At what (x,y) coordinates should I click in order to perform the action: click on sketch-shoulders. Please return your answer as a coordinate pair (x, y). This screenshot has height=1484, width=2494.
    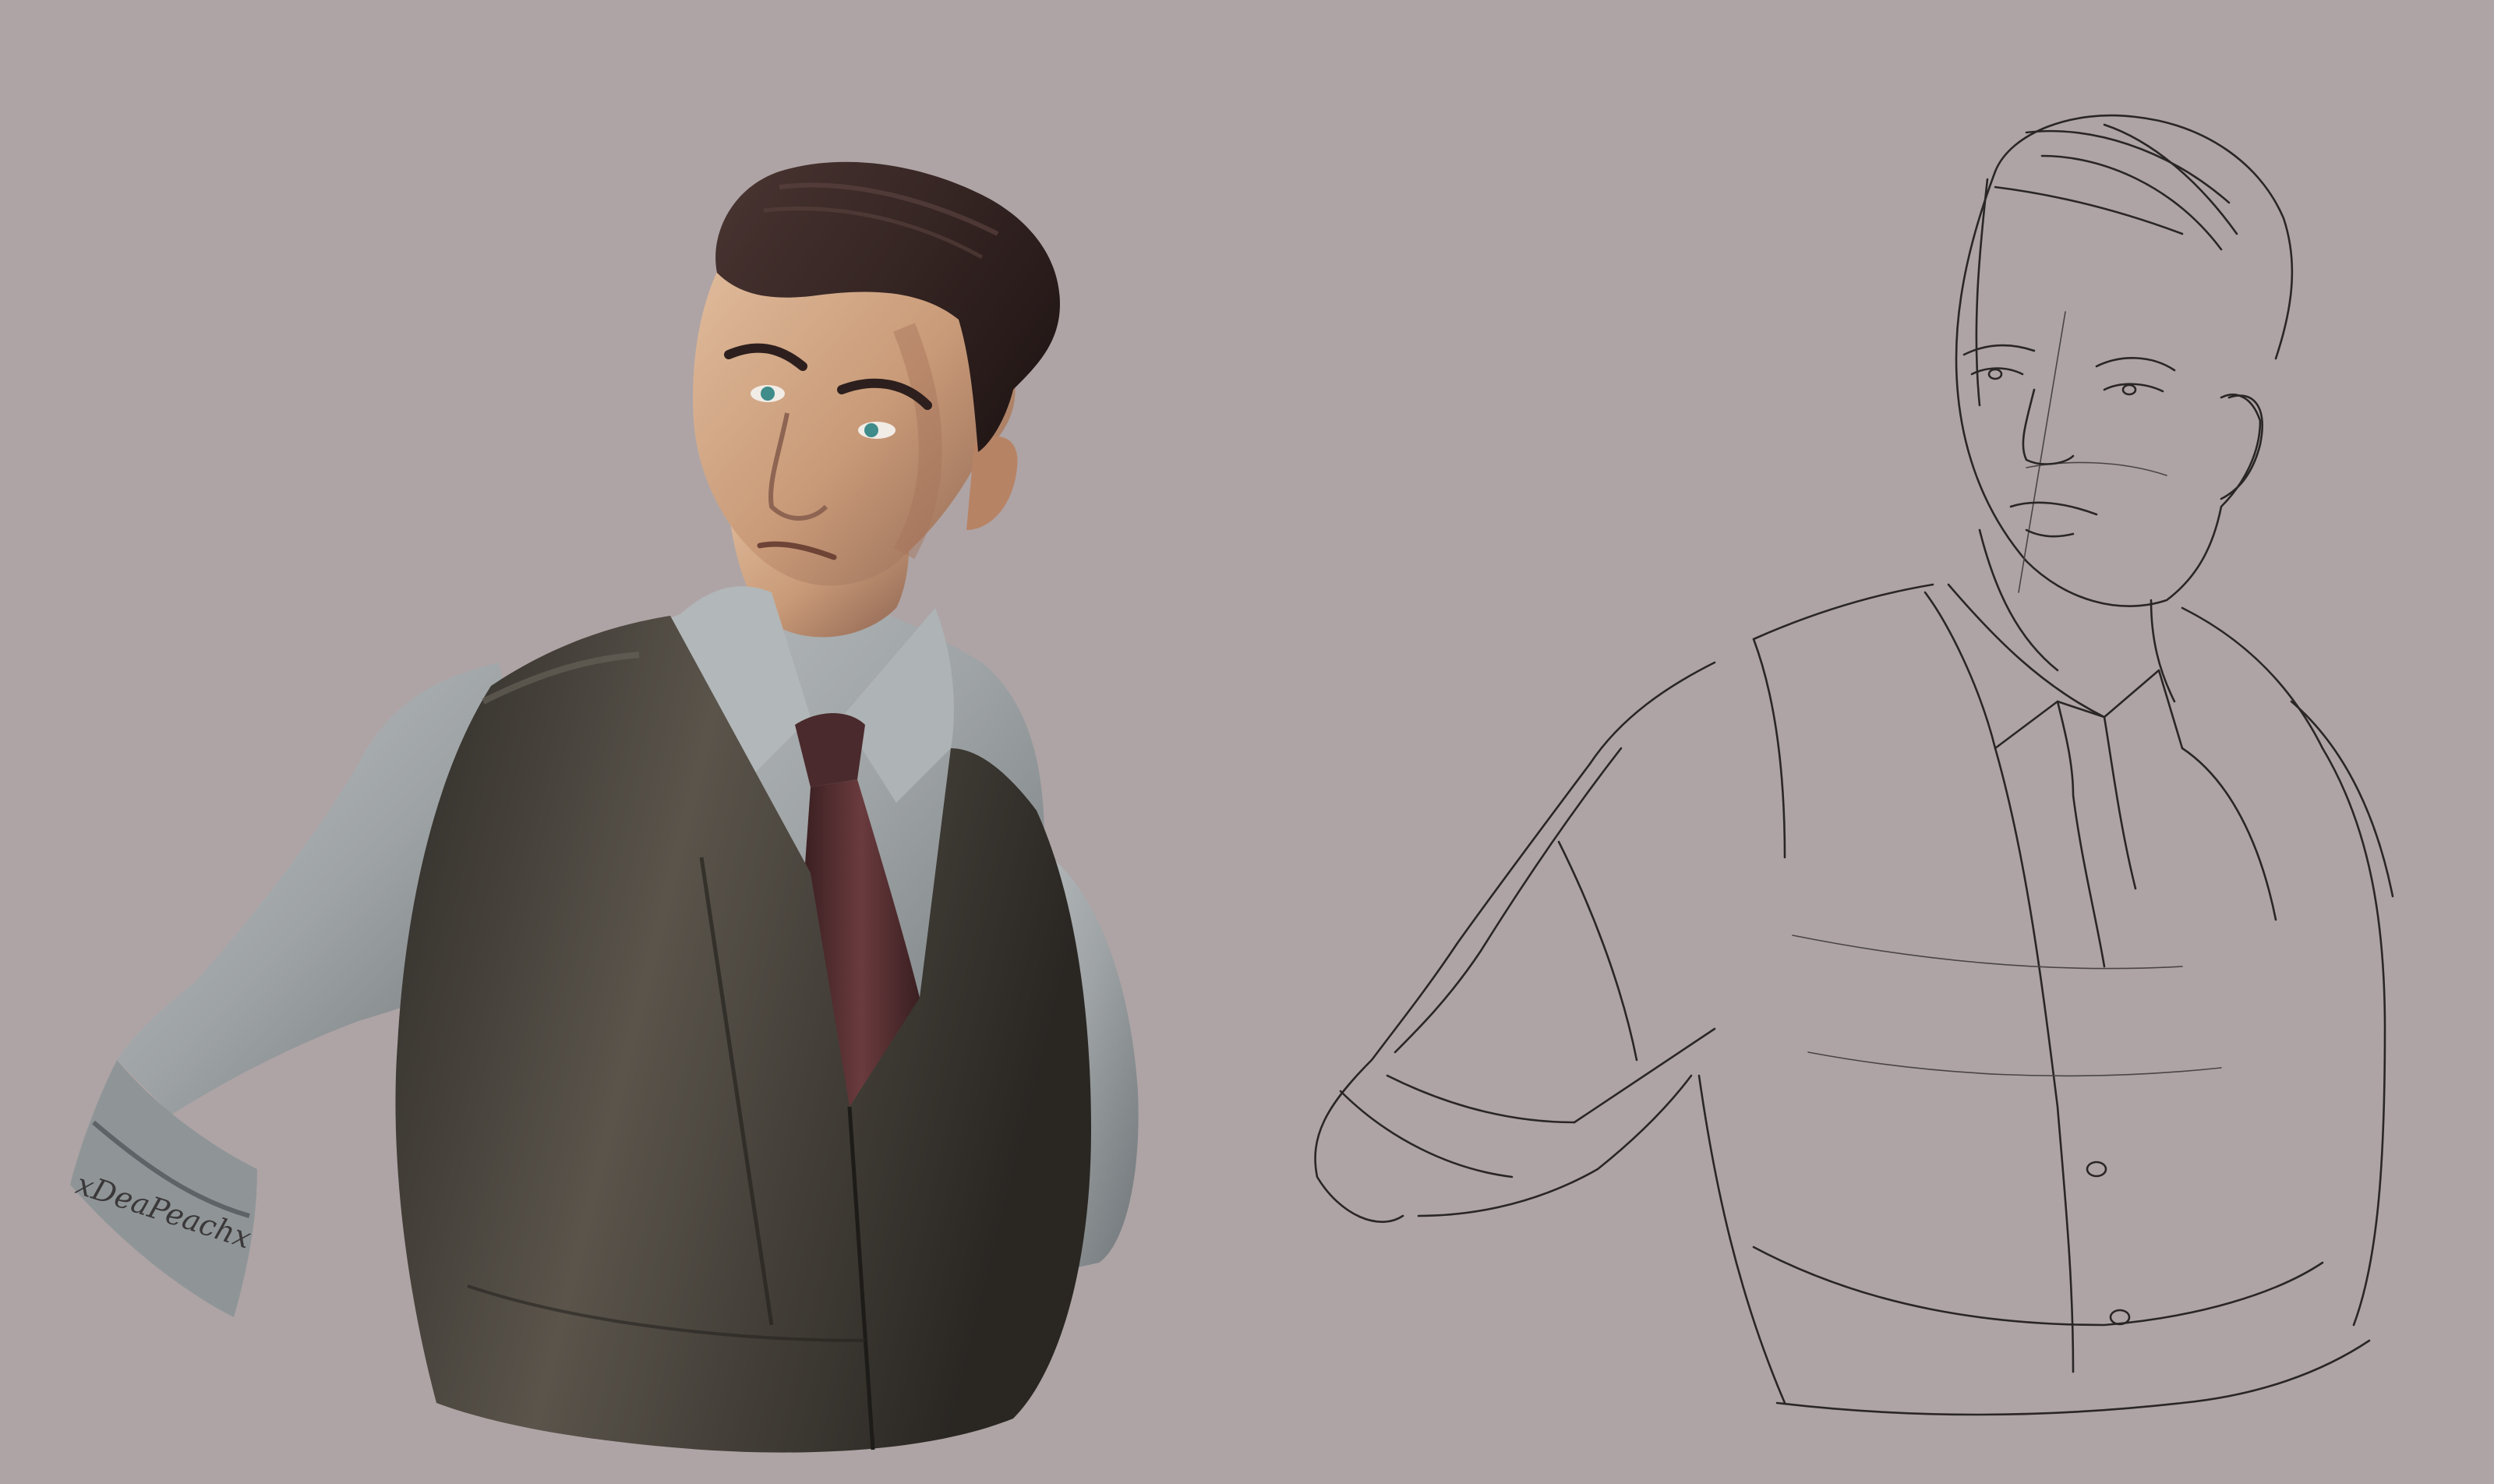
    Looking at the image, I should click on (2038, 666).